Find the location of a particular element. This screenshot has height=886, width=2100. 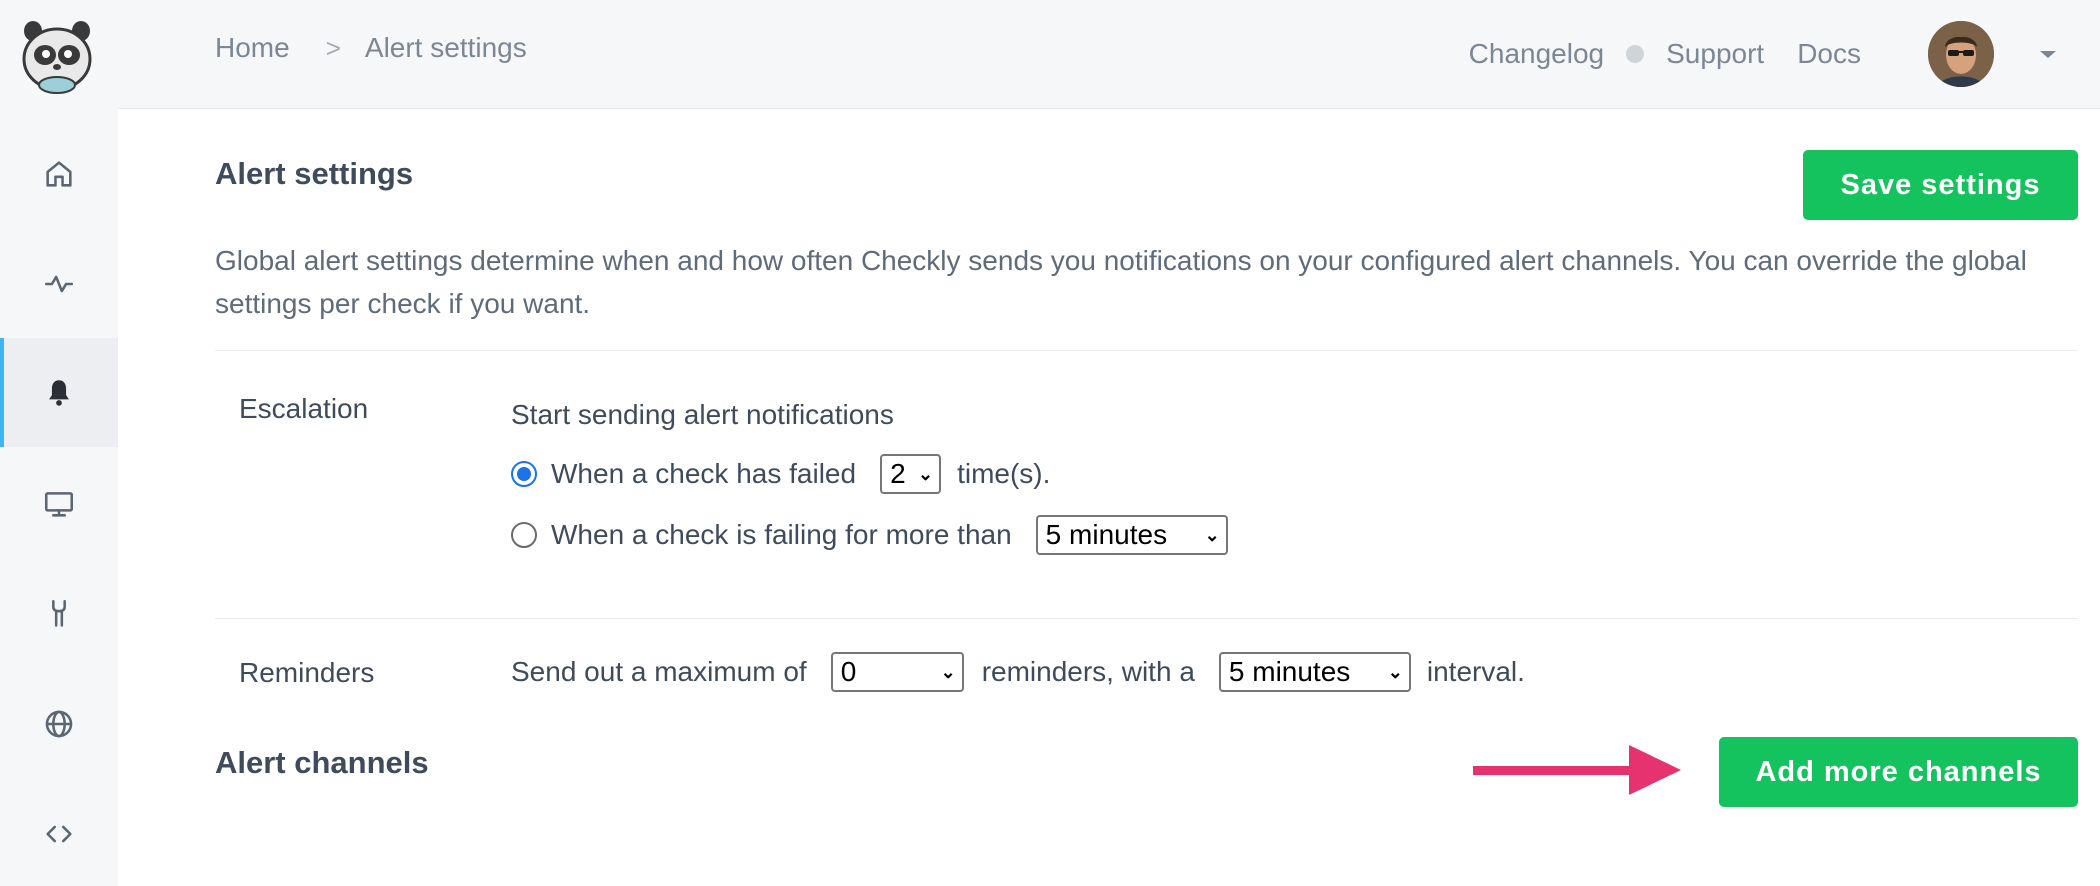

escalation-option-failed: When a check has failed 2 ⌄ time(s). is located at coordinates (780, 474).